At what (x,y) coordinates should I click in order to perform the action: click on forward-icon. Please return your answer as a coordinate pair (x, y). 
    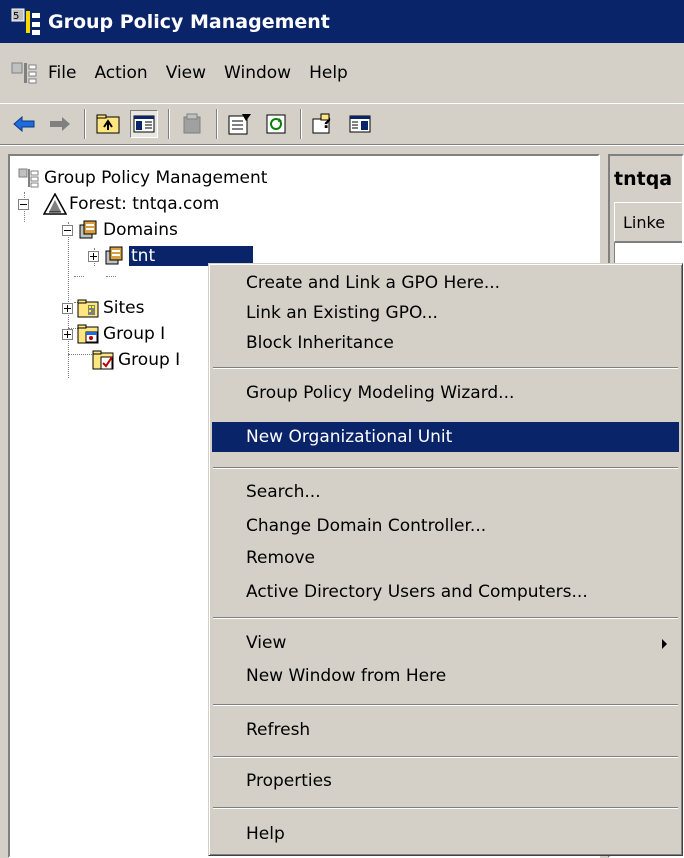
    Looking at the image, I should click on (60, 124).